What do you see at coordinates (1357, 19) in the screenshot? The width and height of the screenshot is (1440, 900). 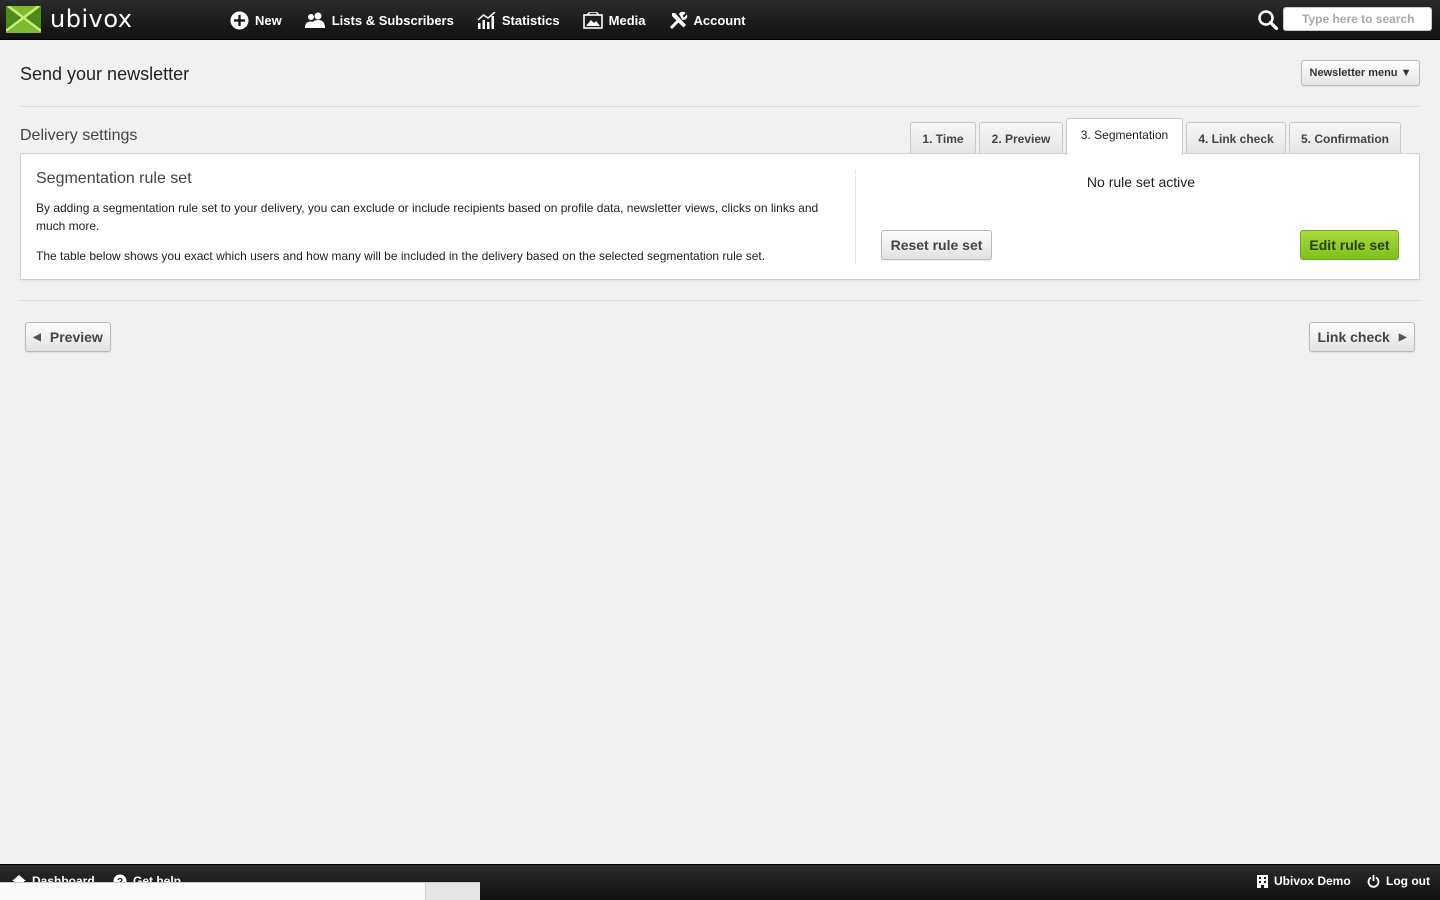 I see `search-input` at bounding box center [1357, 19].